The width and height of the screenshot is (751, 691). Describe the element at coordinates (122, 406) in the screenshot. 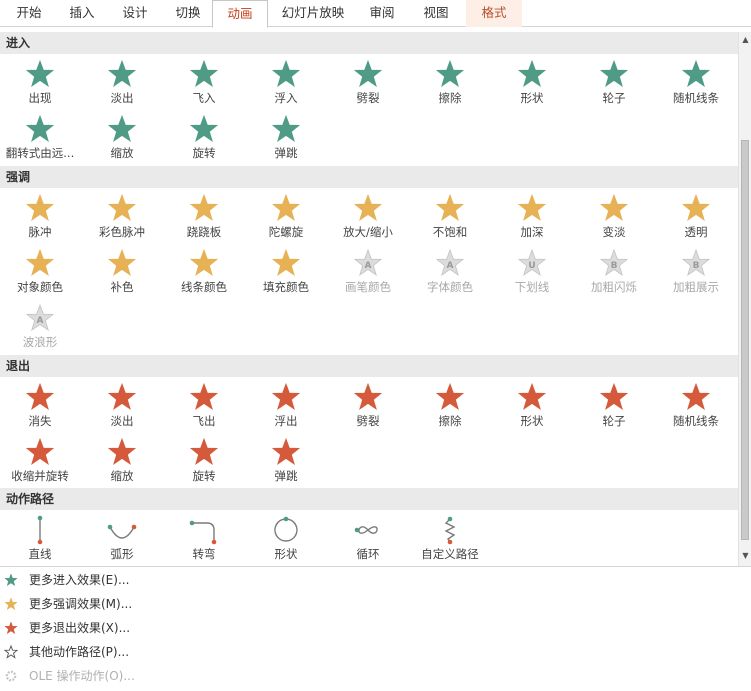

I see `effect-exit-1: 淡出` at that location.